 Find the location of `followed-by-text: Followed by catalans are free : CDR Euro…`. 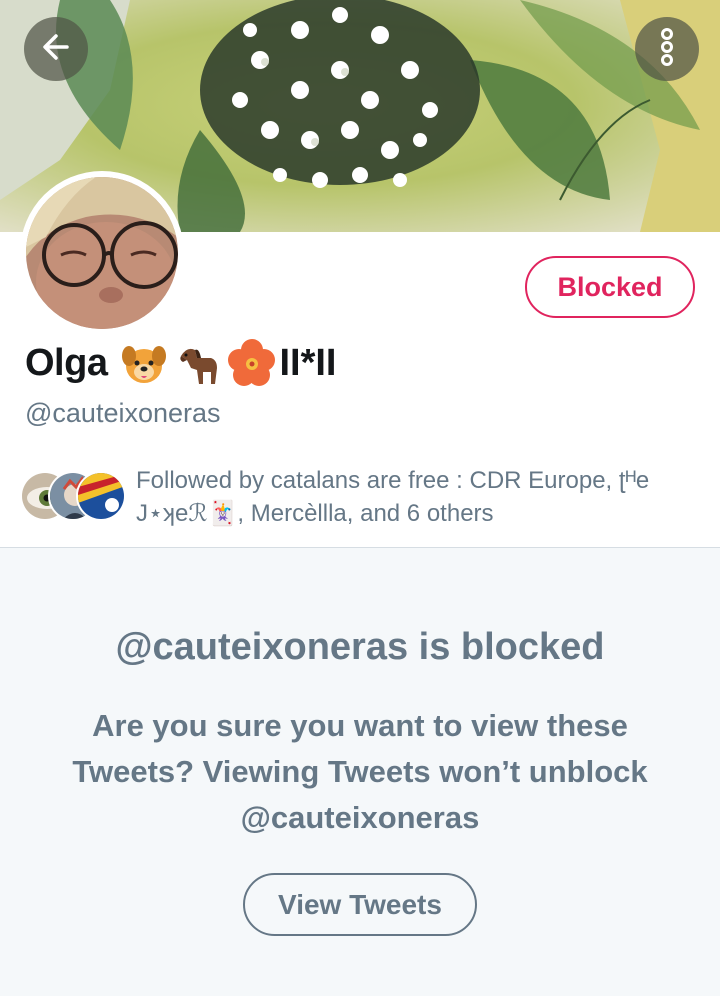

followed-by-text: Followed by catalans are free : CDR Euro… is located at coordinates (393, 497).